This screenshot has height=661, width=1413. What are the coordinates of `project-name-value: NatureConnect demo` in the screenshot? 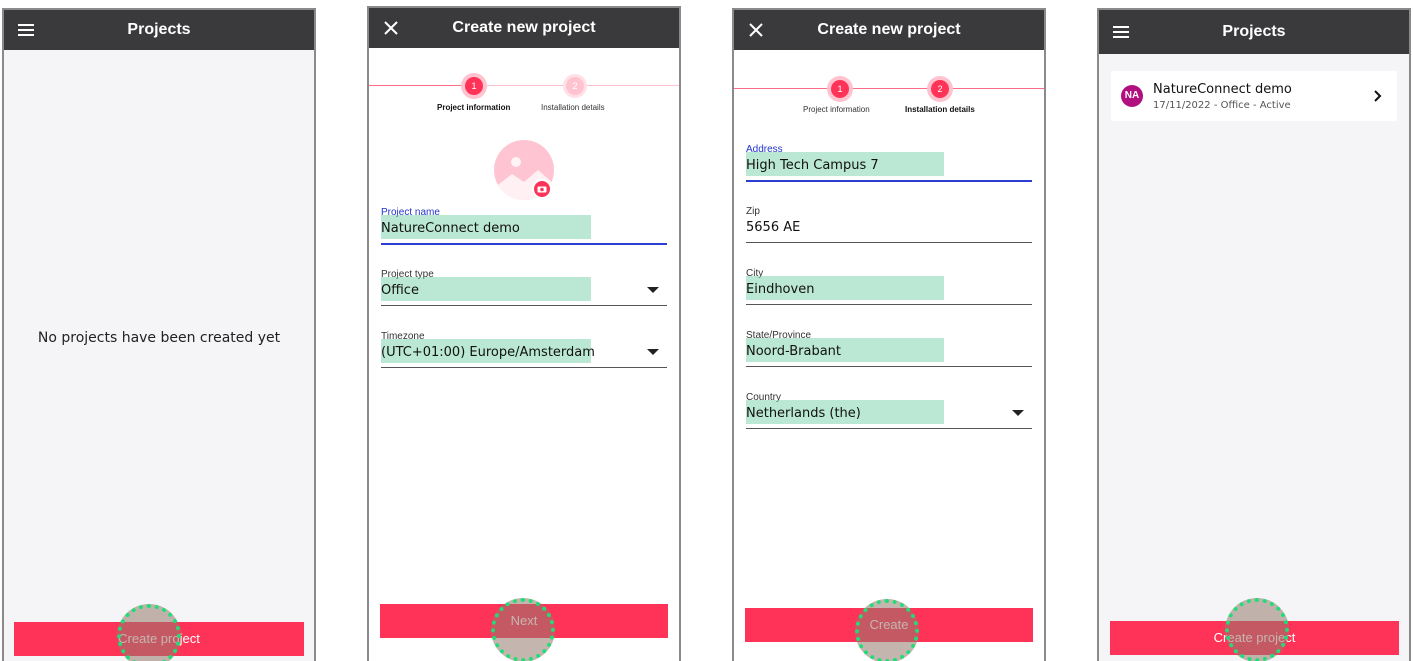 It's located at (450, 228).